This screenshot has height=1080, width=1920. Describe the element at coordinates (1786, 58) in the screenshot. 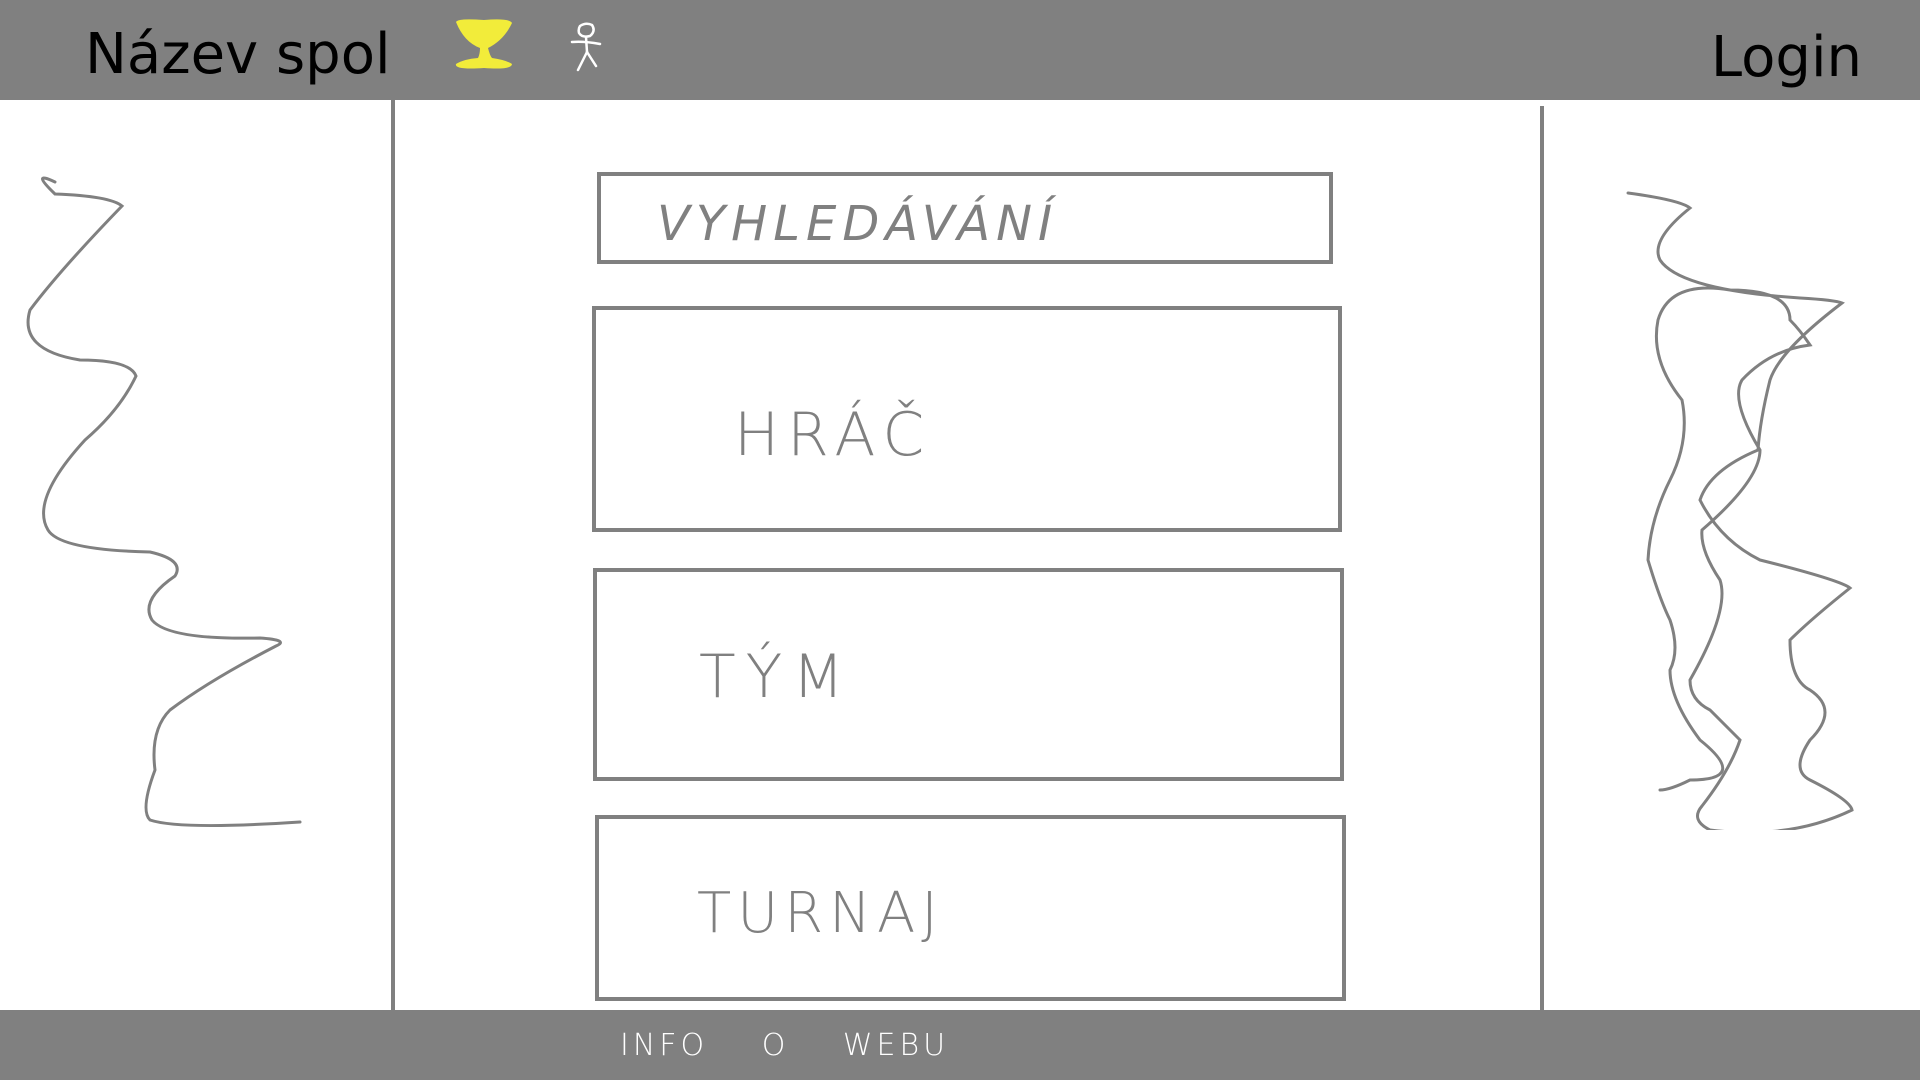

I see `login-link: Login` at that location.